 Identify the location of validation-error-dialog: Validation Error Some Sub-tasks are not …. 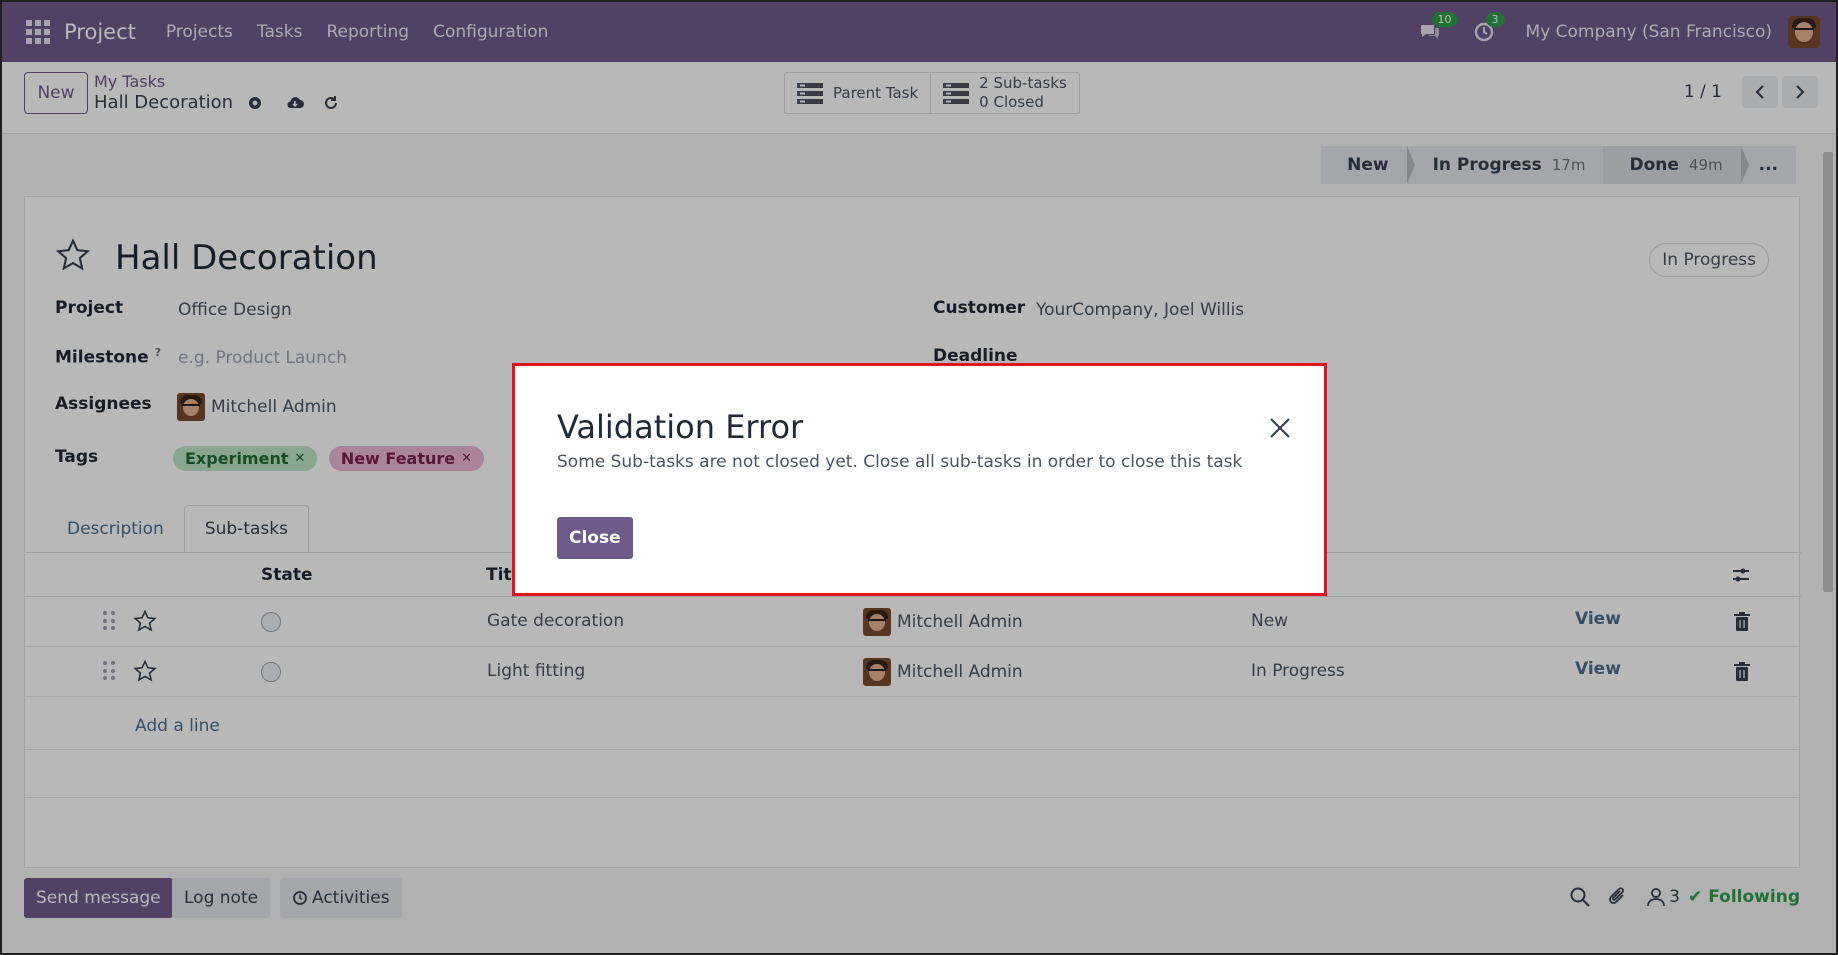
(919, 479).